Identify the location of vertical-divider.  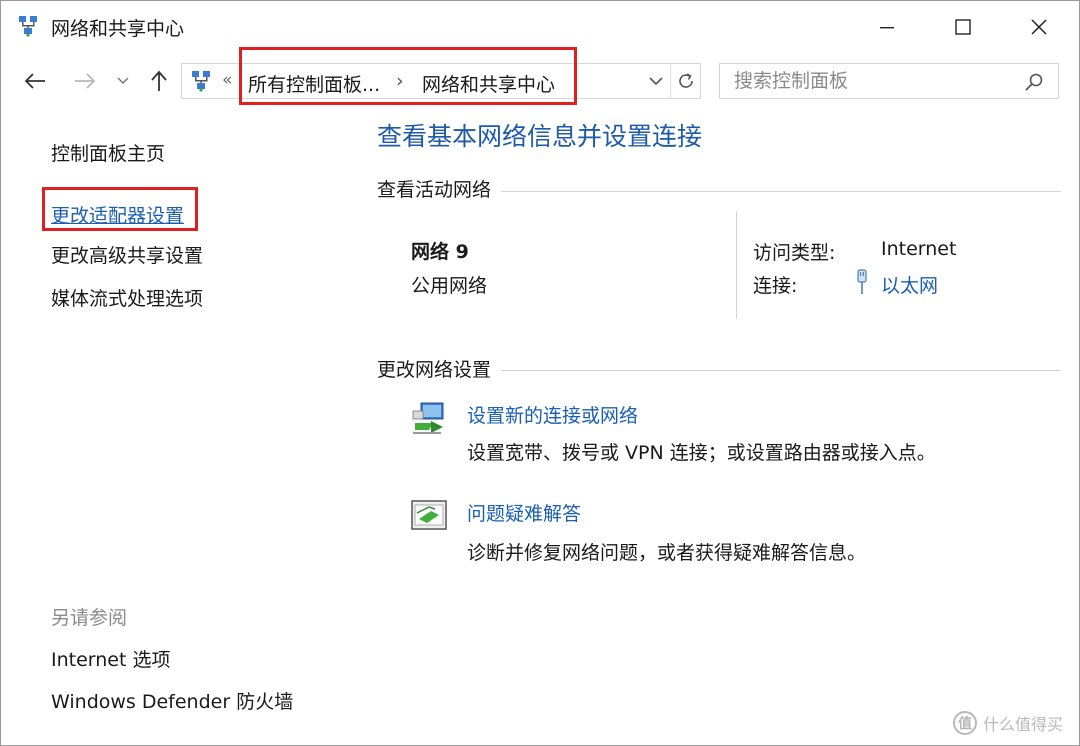
(736, 265).